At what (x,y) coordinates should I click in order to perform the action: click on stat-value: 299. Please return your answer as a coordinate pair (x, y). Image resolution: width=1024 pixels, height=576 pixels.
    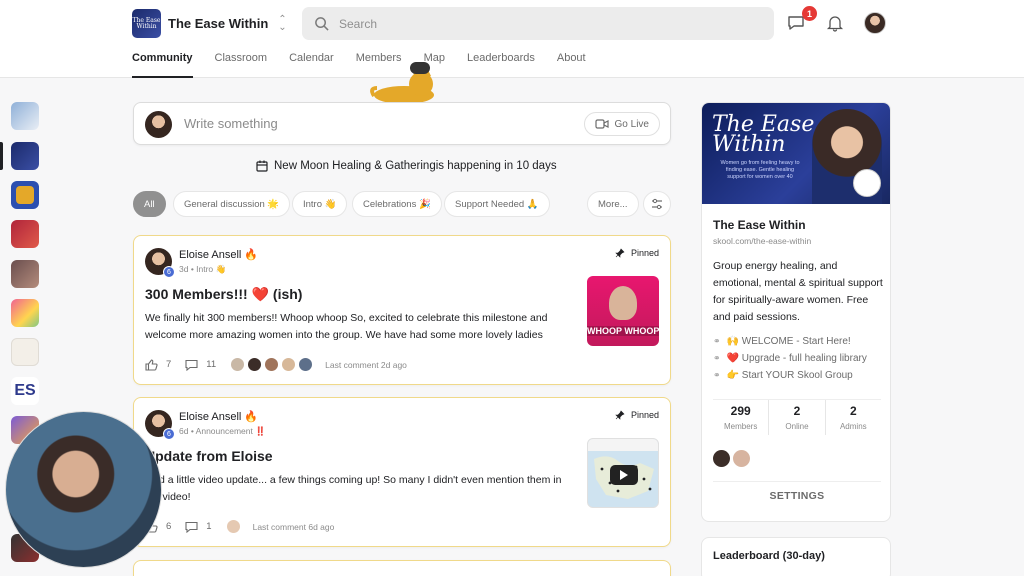
    Looking at the image, I should click on (740, 411).